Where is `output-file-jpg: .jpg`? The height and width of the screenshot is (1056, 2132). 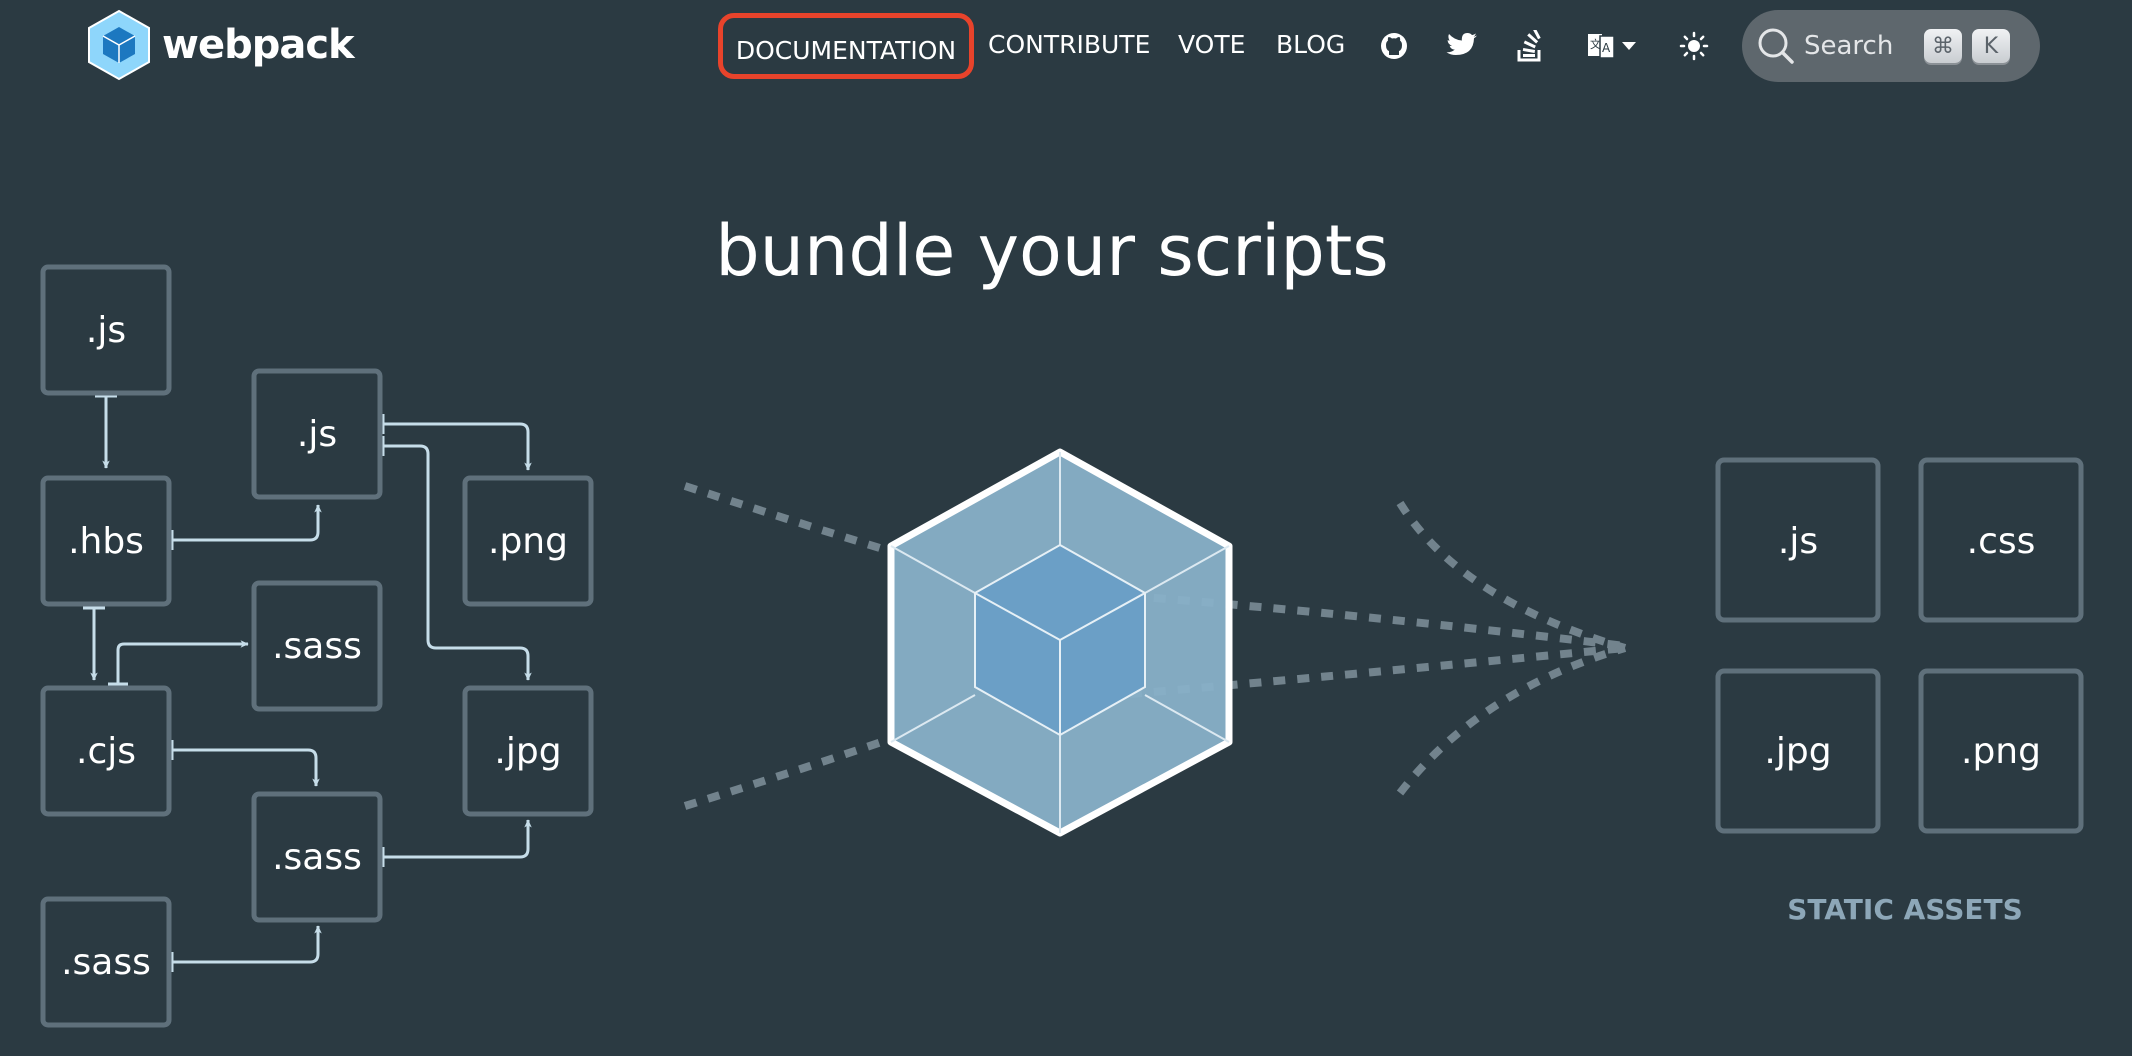 output-file-jpg: .jpg is located at coordinates (1797, 751).